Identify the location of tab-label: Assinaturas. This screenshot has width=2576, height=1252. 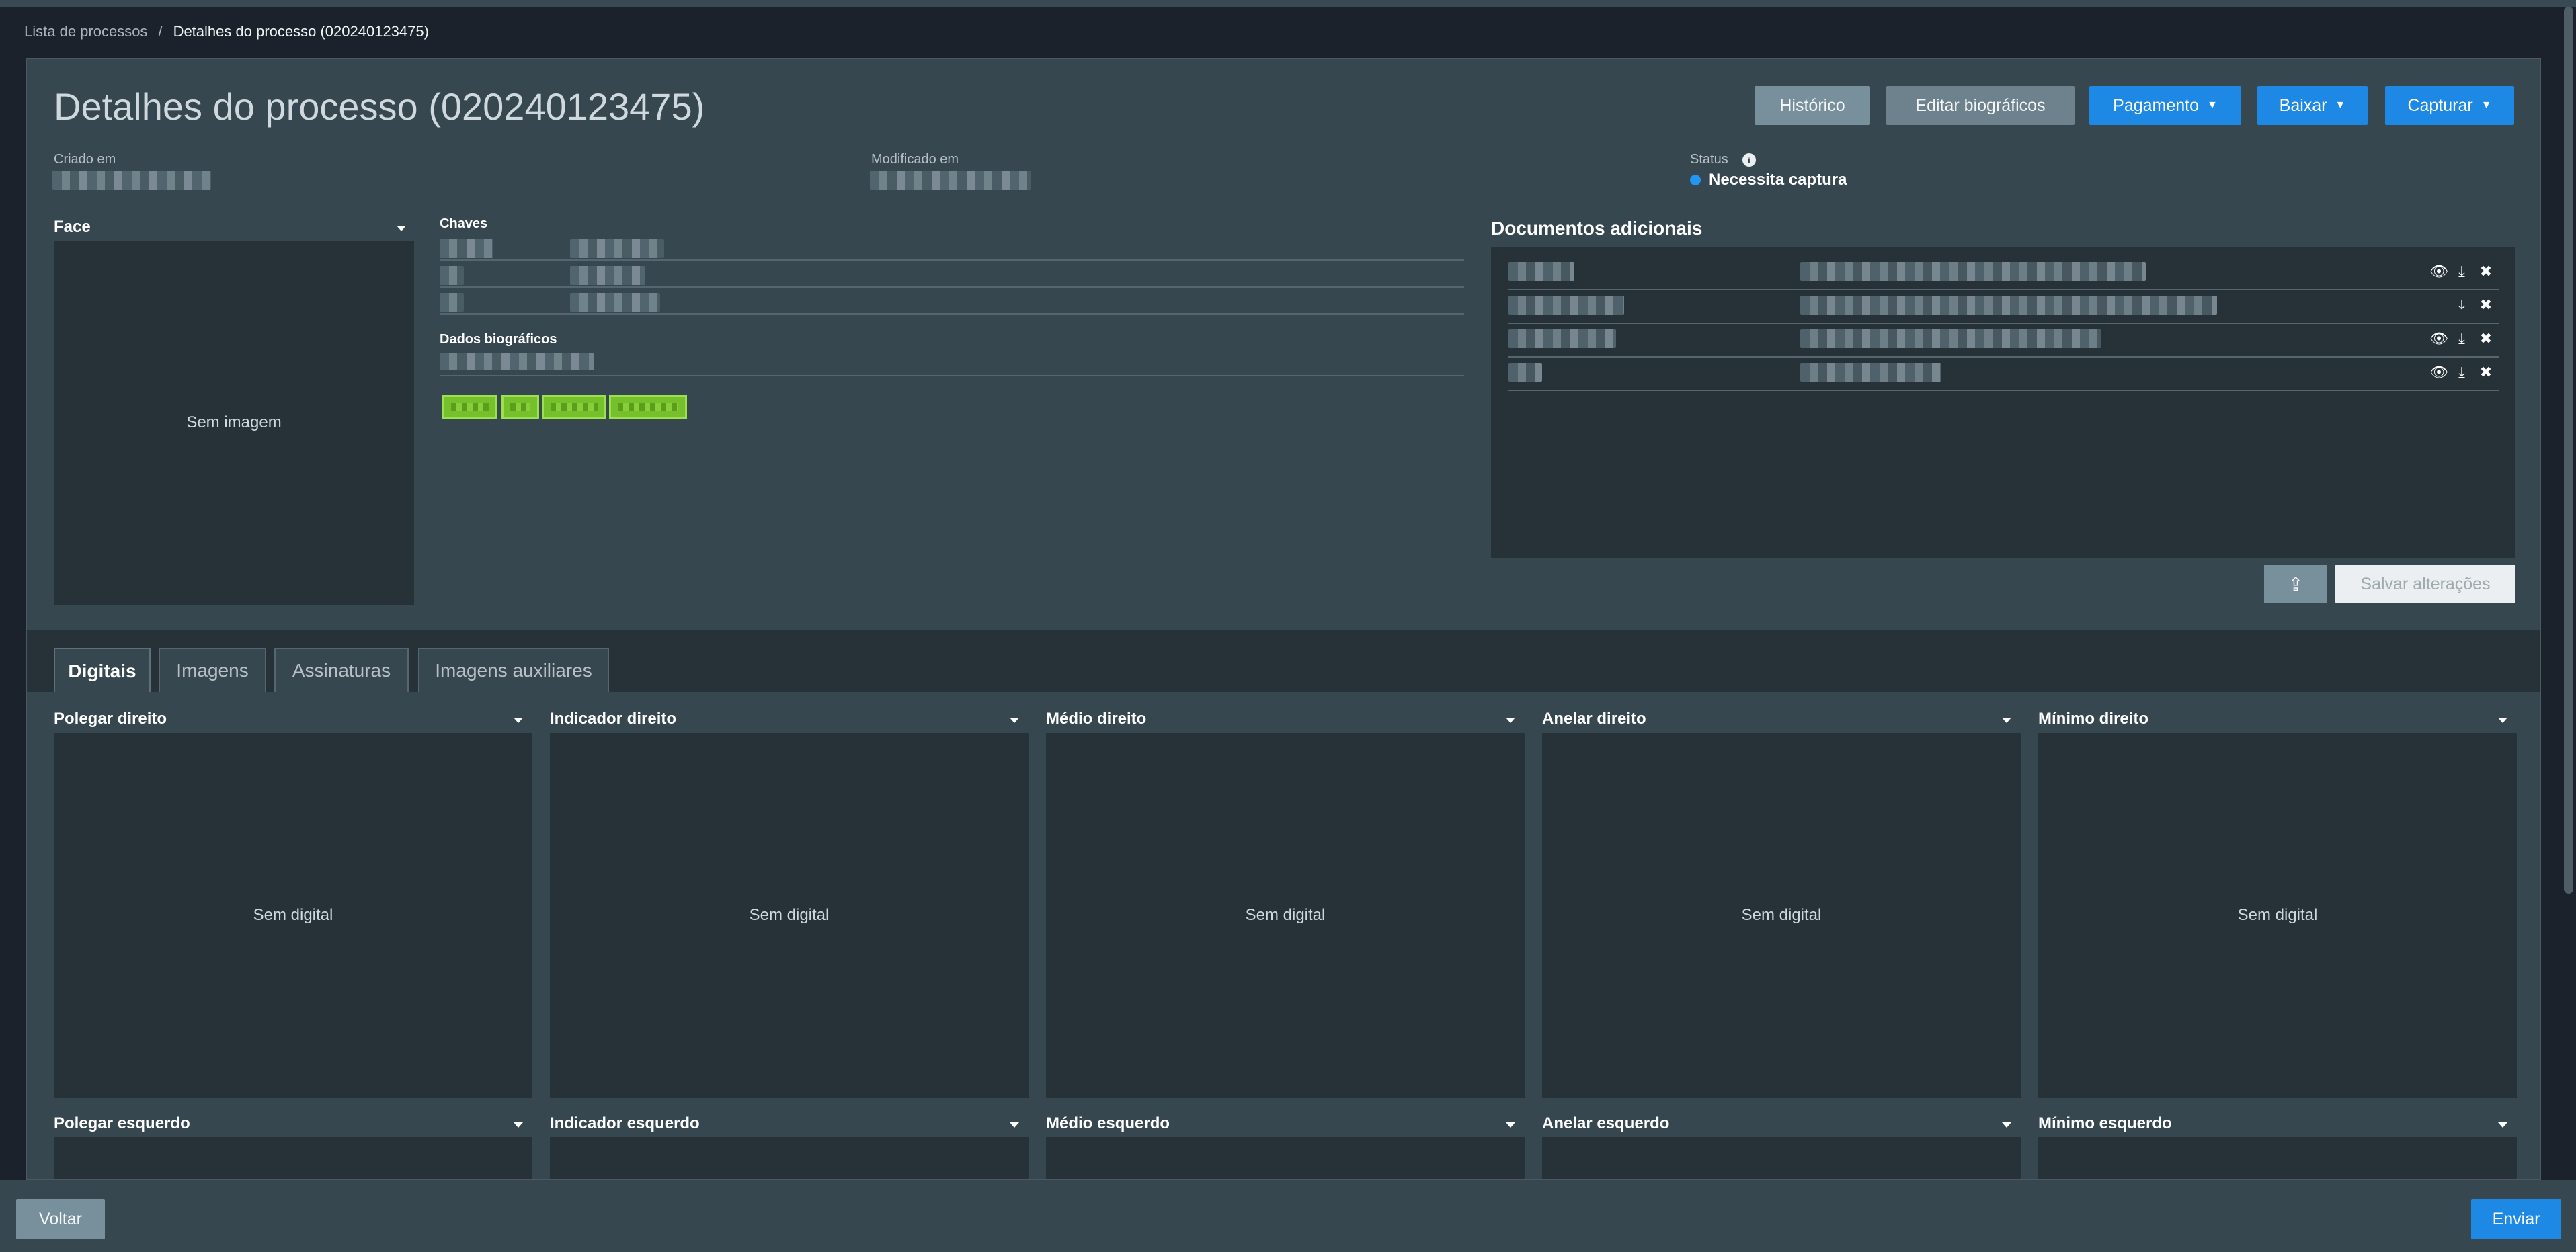
(341, 670).